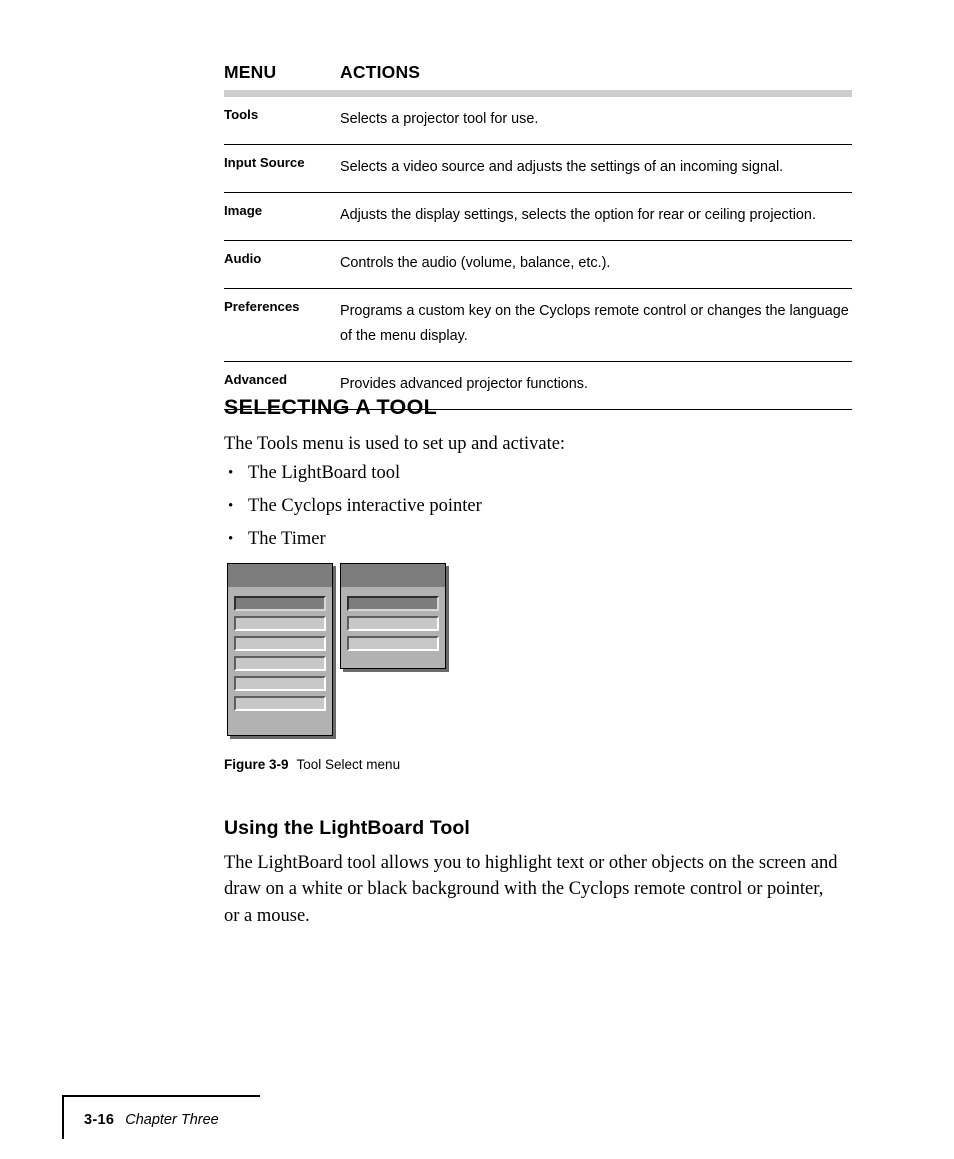 The width and height of the screenshot is (954, 1159). What do you see at coordinates (439, 119) in the screenshot?
I see `table-cell-action: Selects a projector tool for use.` at bounding box center [439, 119].